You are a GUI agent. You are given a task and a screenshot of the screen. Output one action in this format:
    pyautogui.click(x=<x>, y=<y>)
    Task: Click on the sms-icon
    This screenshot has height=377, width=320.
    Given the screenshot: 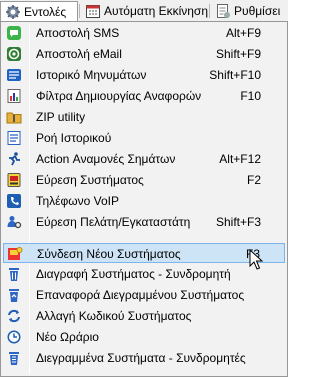 What is the action you would take?
    pyautogui.click(x=14, y=33)
    